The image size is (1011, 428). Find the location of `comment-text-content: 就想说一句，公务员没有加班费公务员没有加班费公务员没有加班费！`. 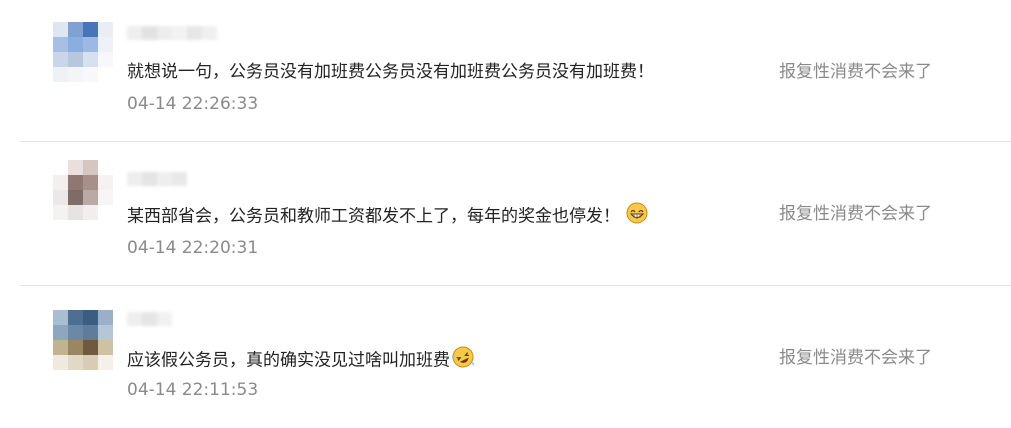

comment-text-content: 就想说一句，公务员没有加班费公务员没有加班费公务员没有加班费！ is located at coordinates (390, 72).